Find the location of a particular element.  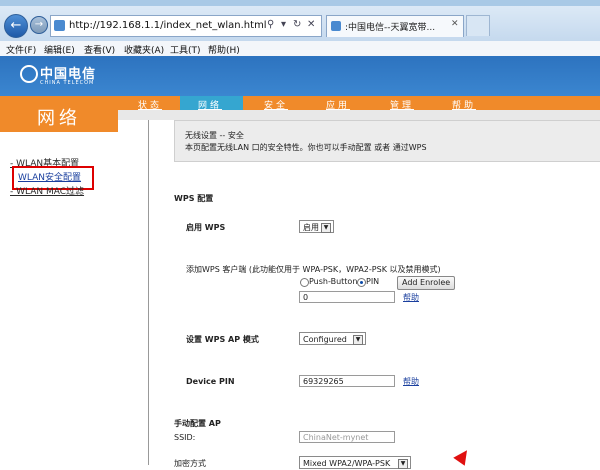

encryption-label: 加密方式 is located at coordinates (190, 463).